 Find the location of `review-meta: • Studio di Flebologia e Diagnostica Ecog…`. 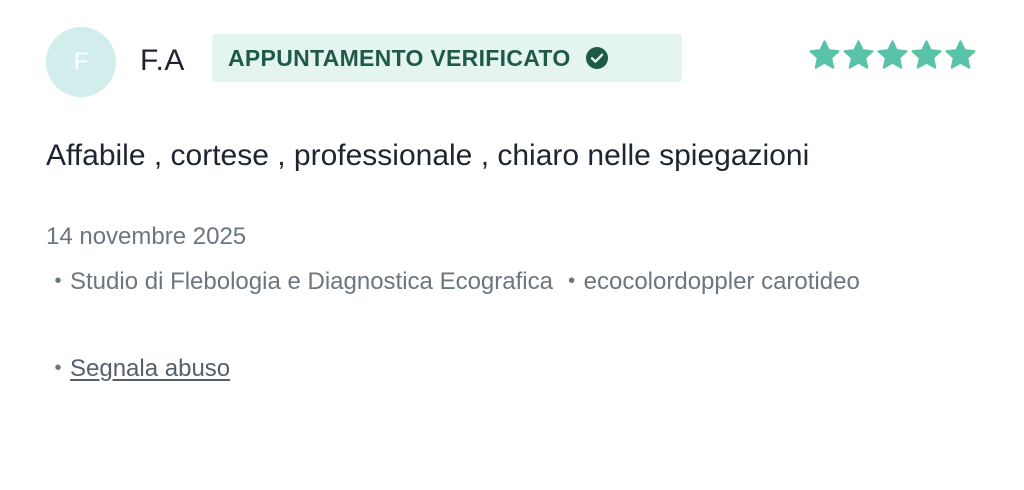

review-meta: • Studio di Flebologia e Diagnostica Ecog… is located at coordinates (486, 281).